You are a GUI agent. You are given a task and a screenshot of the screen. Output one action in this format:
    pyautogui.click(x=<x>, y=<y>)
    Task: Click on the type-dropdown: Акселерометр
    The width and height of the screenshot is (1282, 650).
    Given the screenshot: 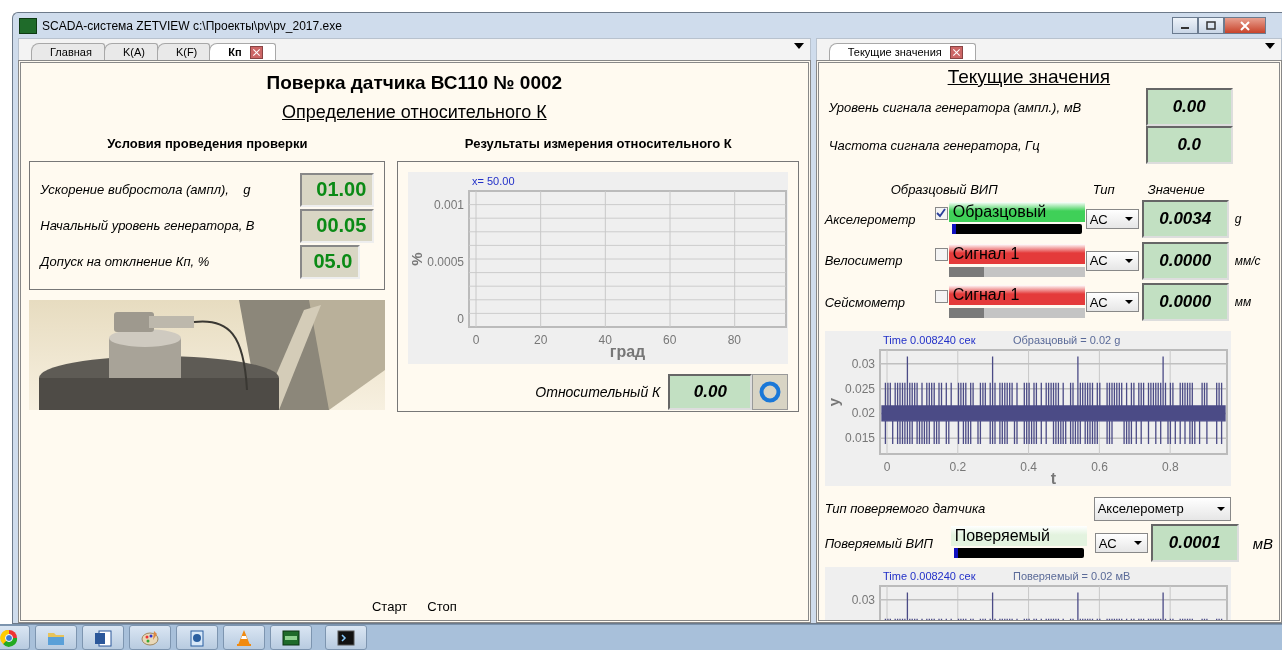 What is the action you would take?
    pyautogui.click(x=1162, y=508)
    